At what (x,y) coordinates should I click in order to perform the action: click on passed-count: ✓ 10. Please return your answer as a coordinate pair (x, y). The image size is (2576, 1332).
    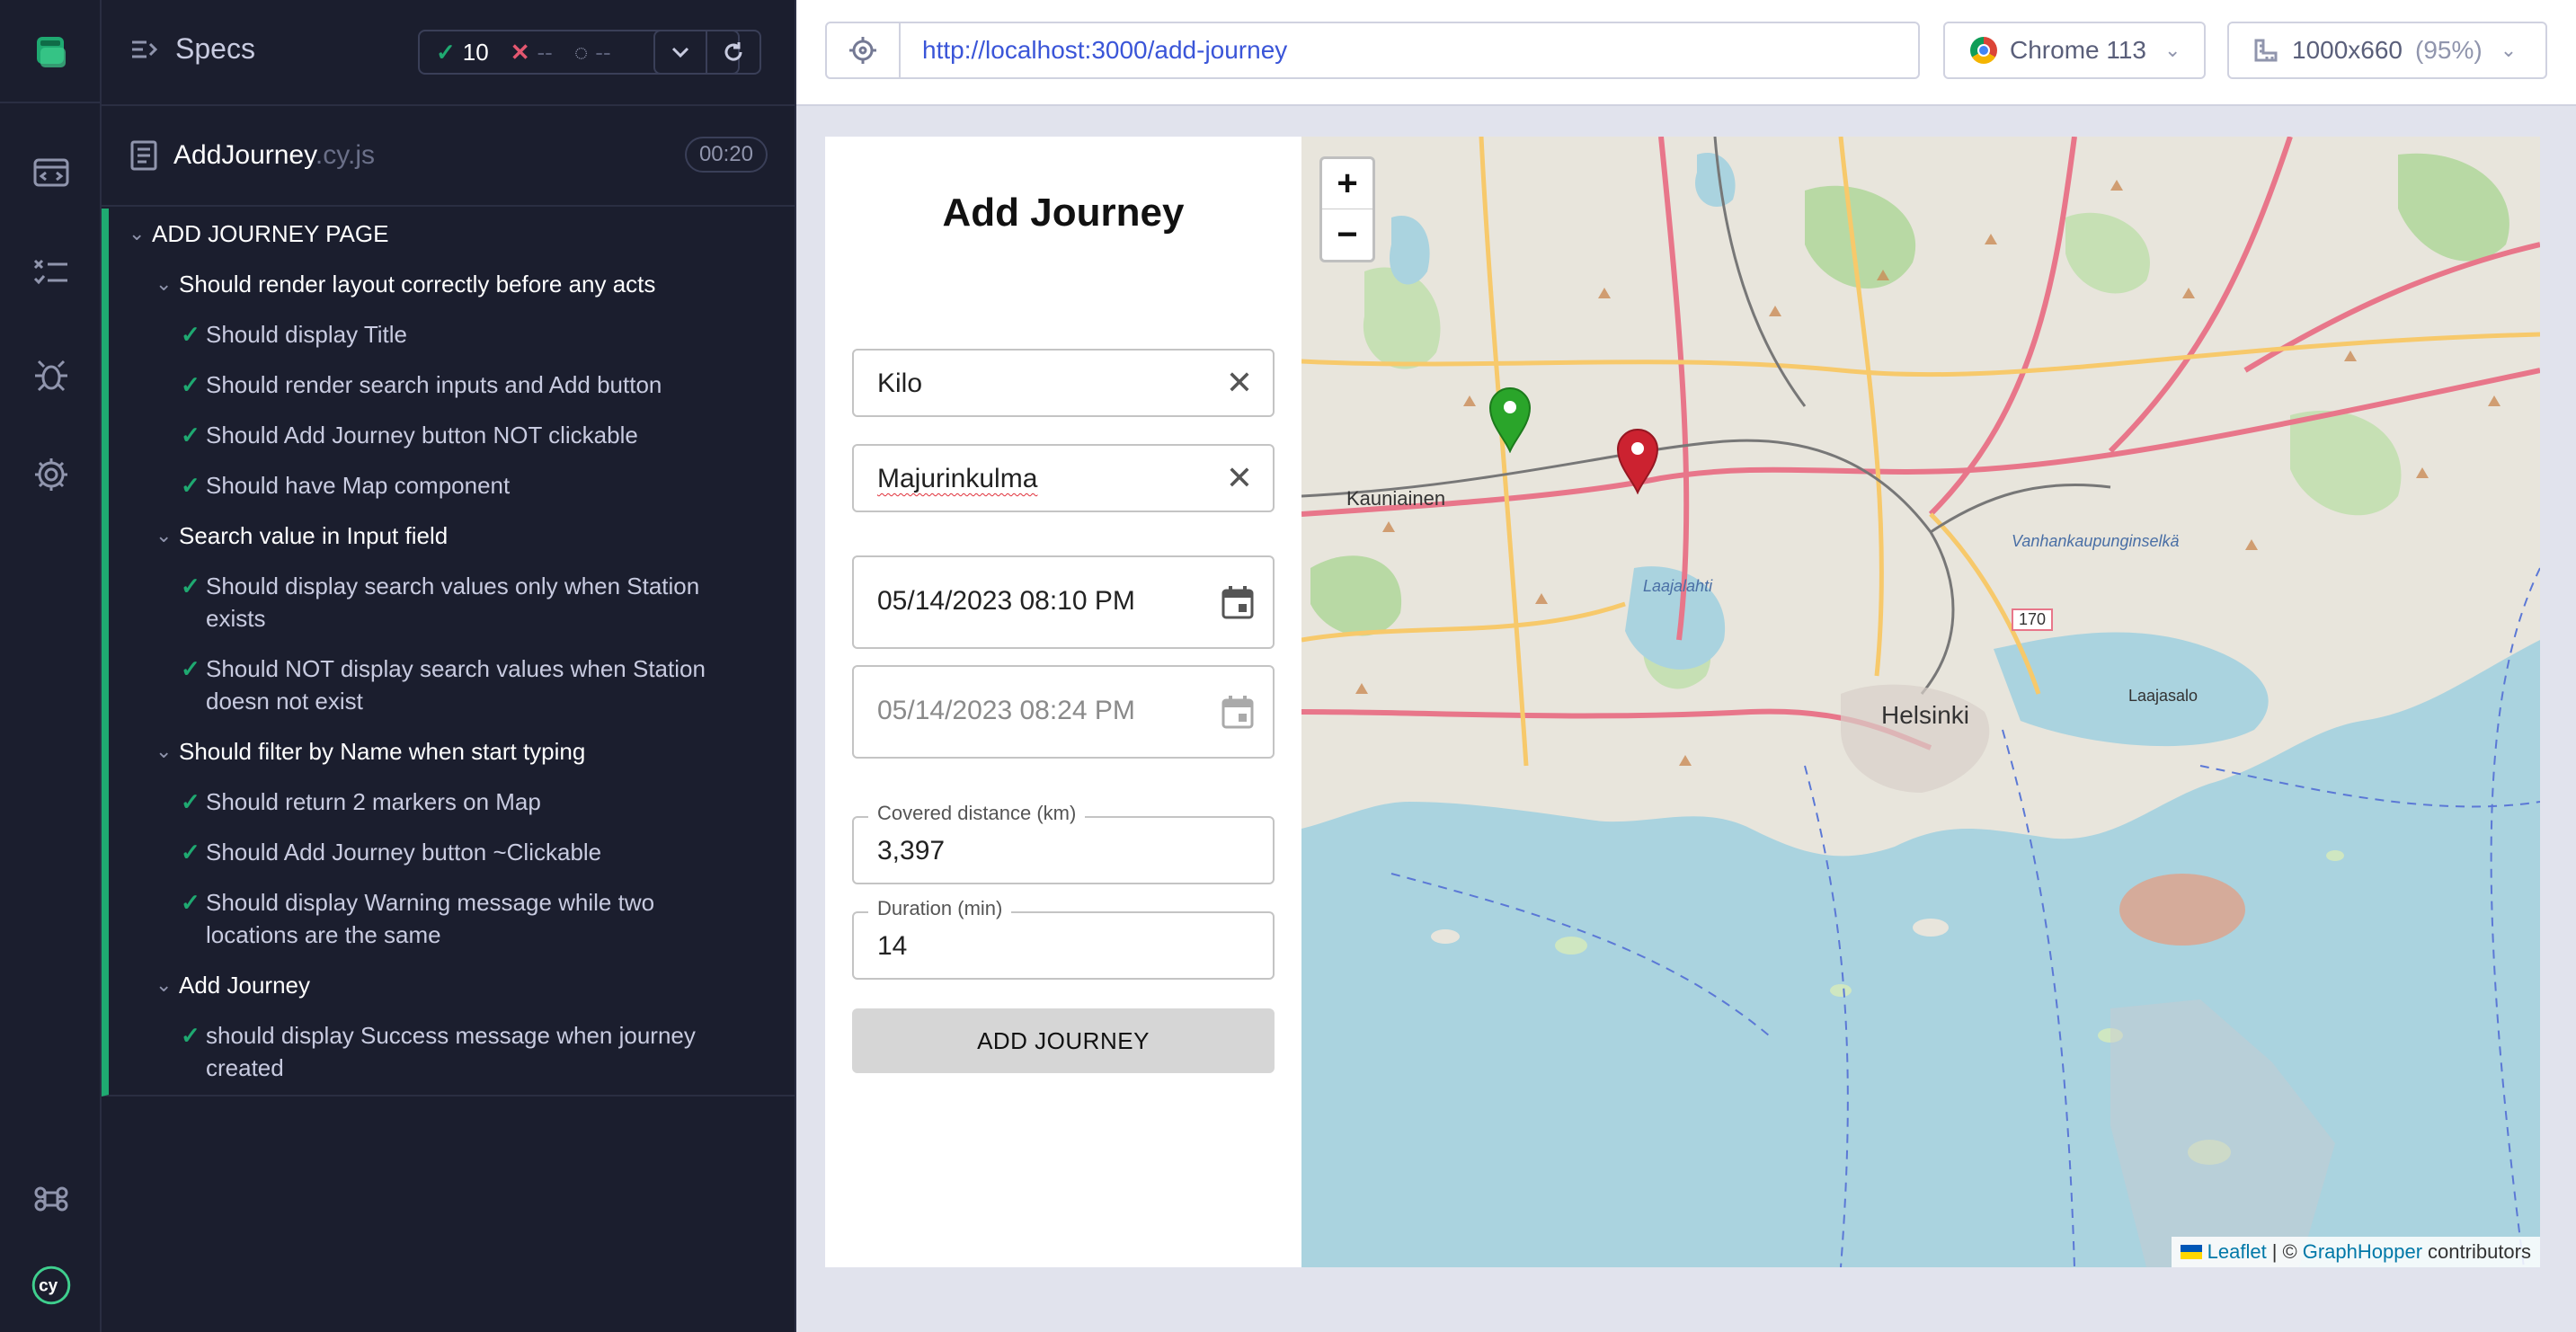
    Looking at the image, I should click on (463, 52).